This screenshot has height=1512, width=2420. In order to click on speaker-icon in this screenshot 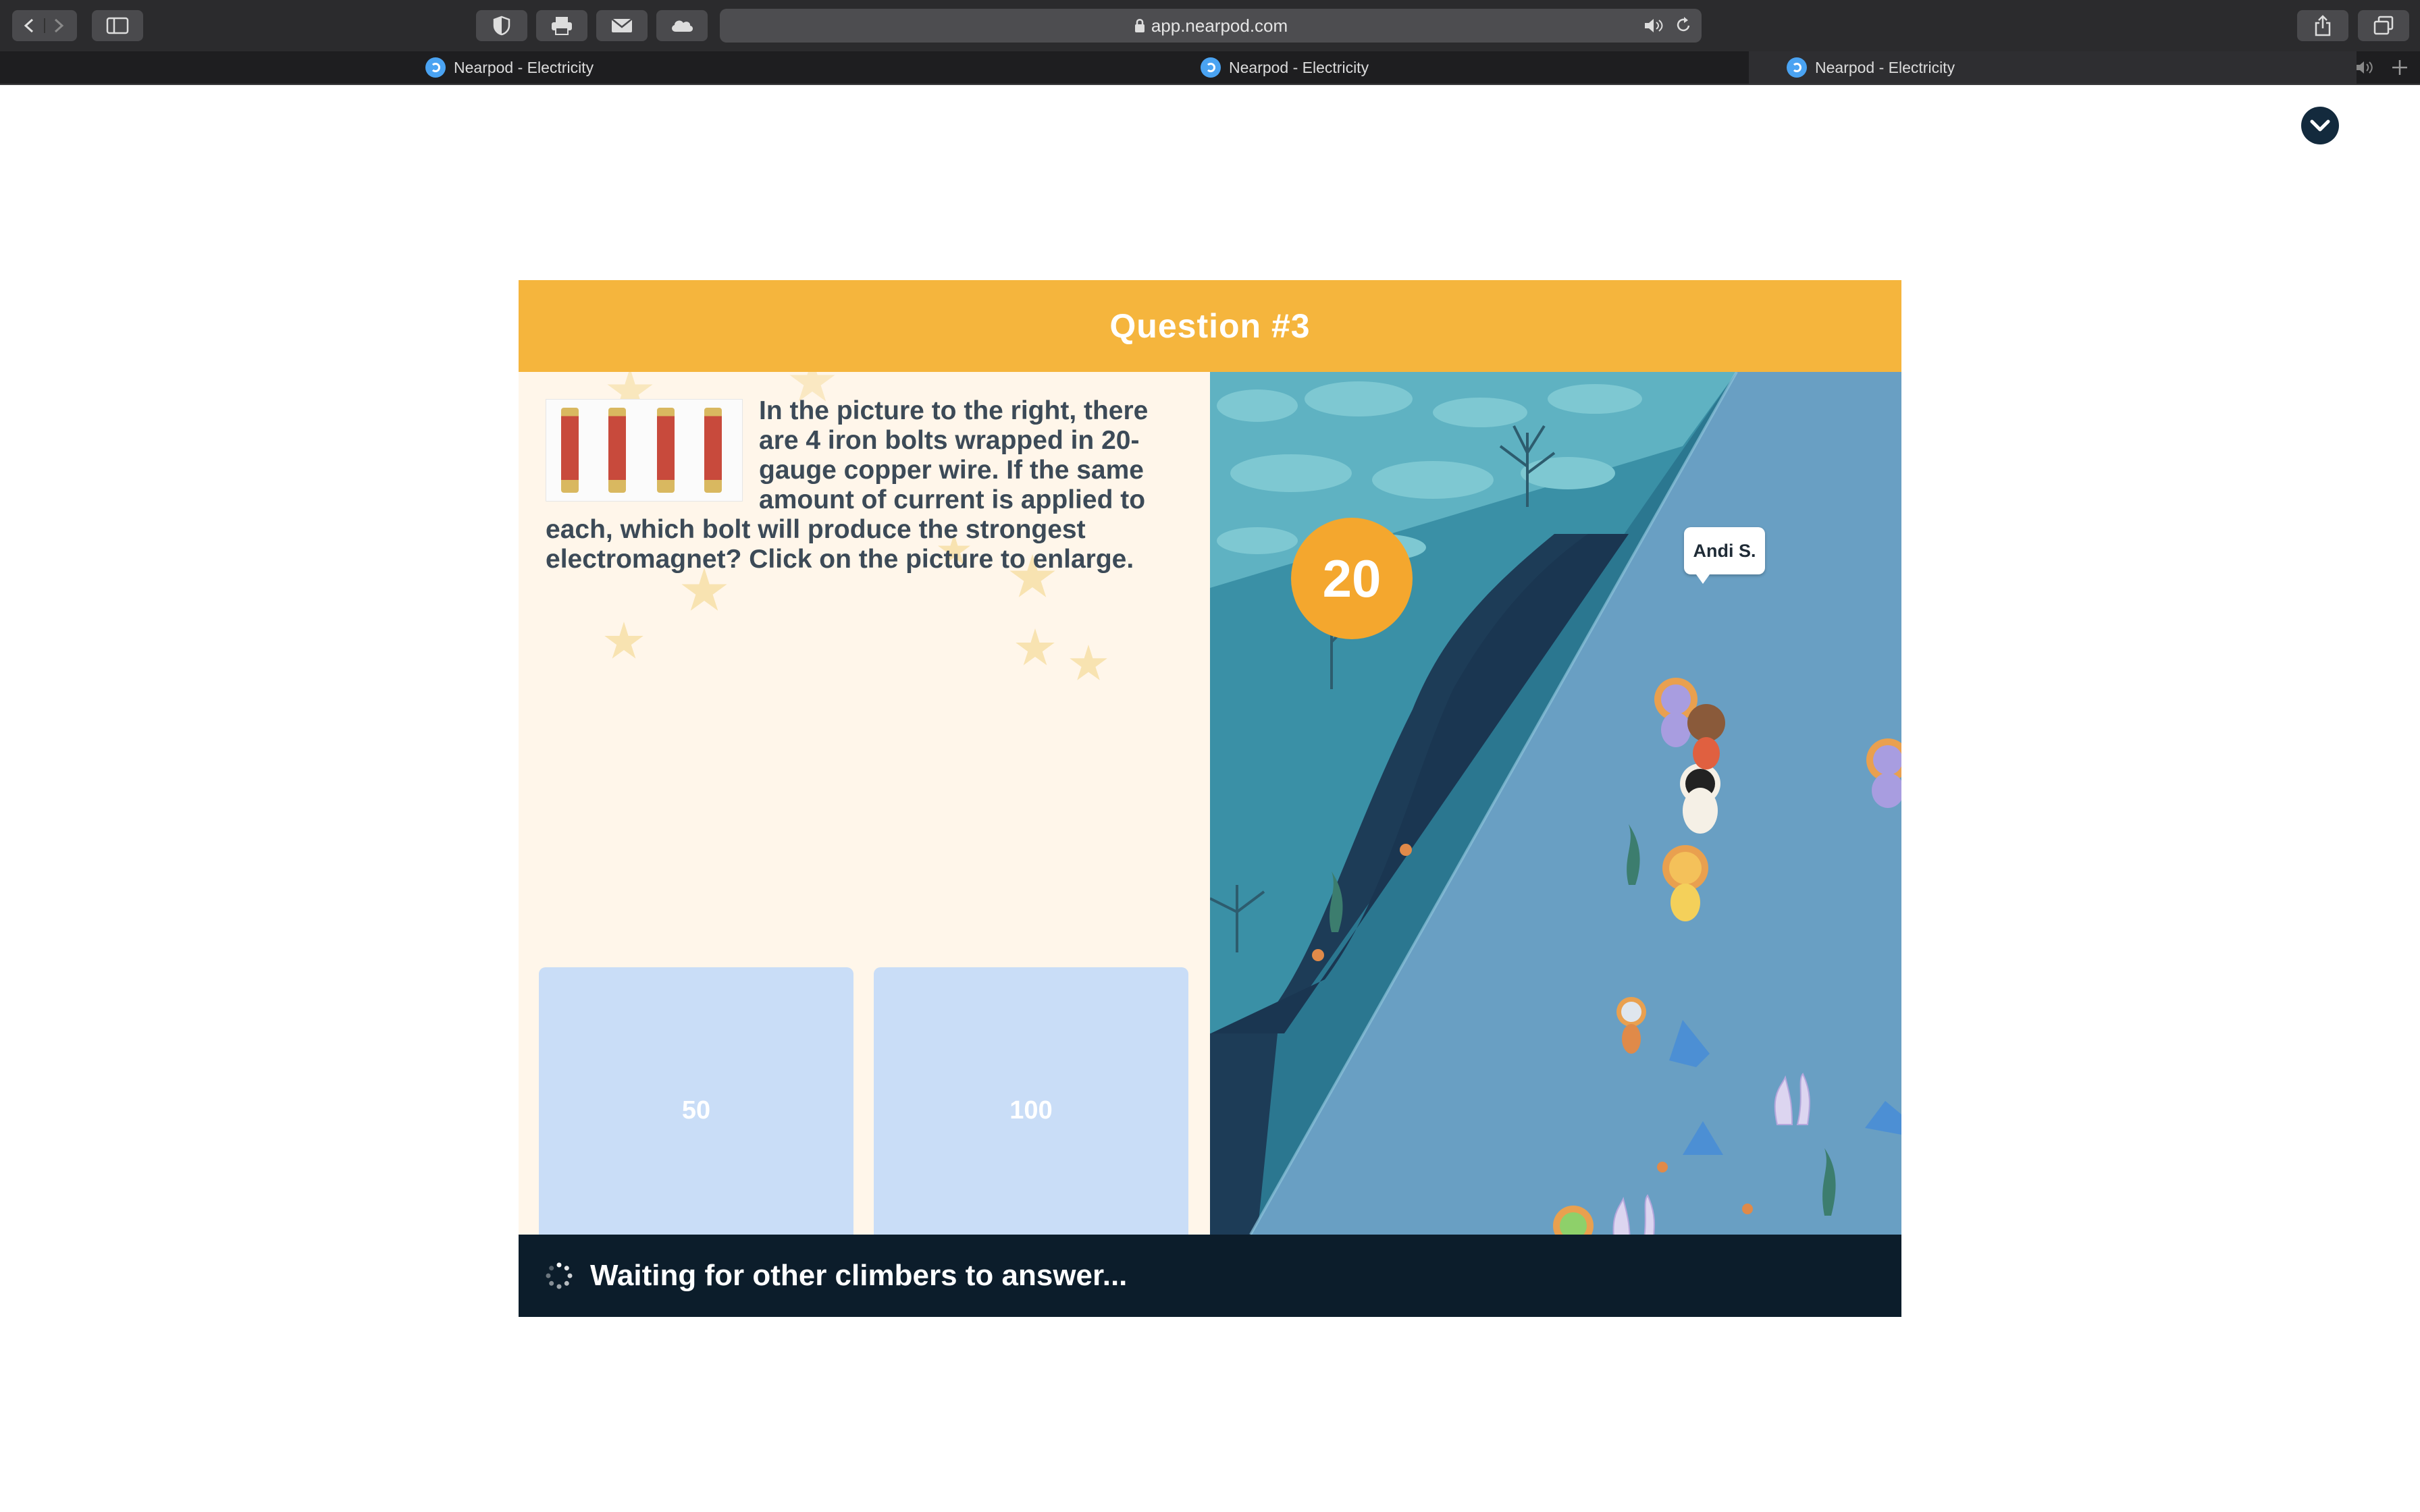, I will do `click(1655, 26)`.